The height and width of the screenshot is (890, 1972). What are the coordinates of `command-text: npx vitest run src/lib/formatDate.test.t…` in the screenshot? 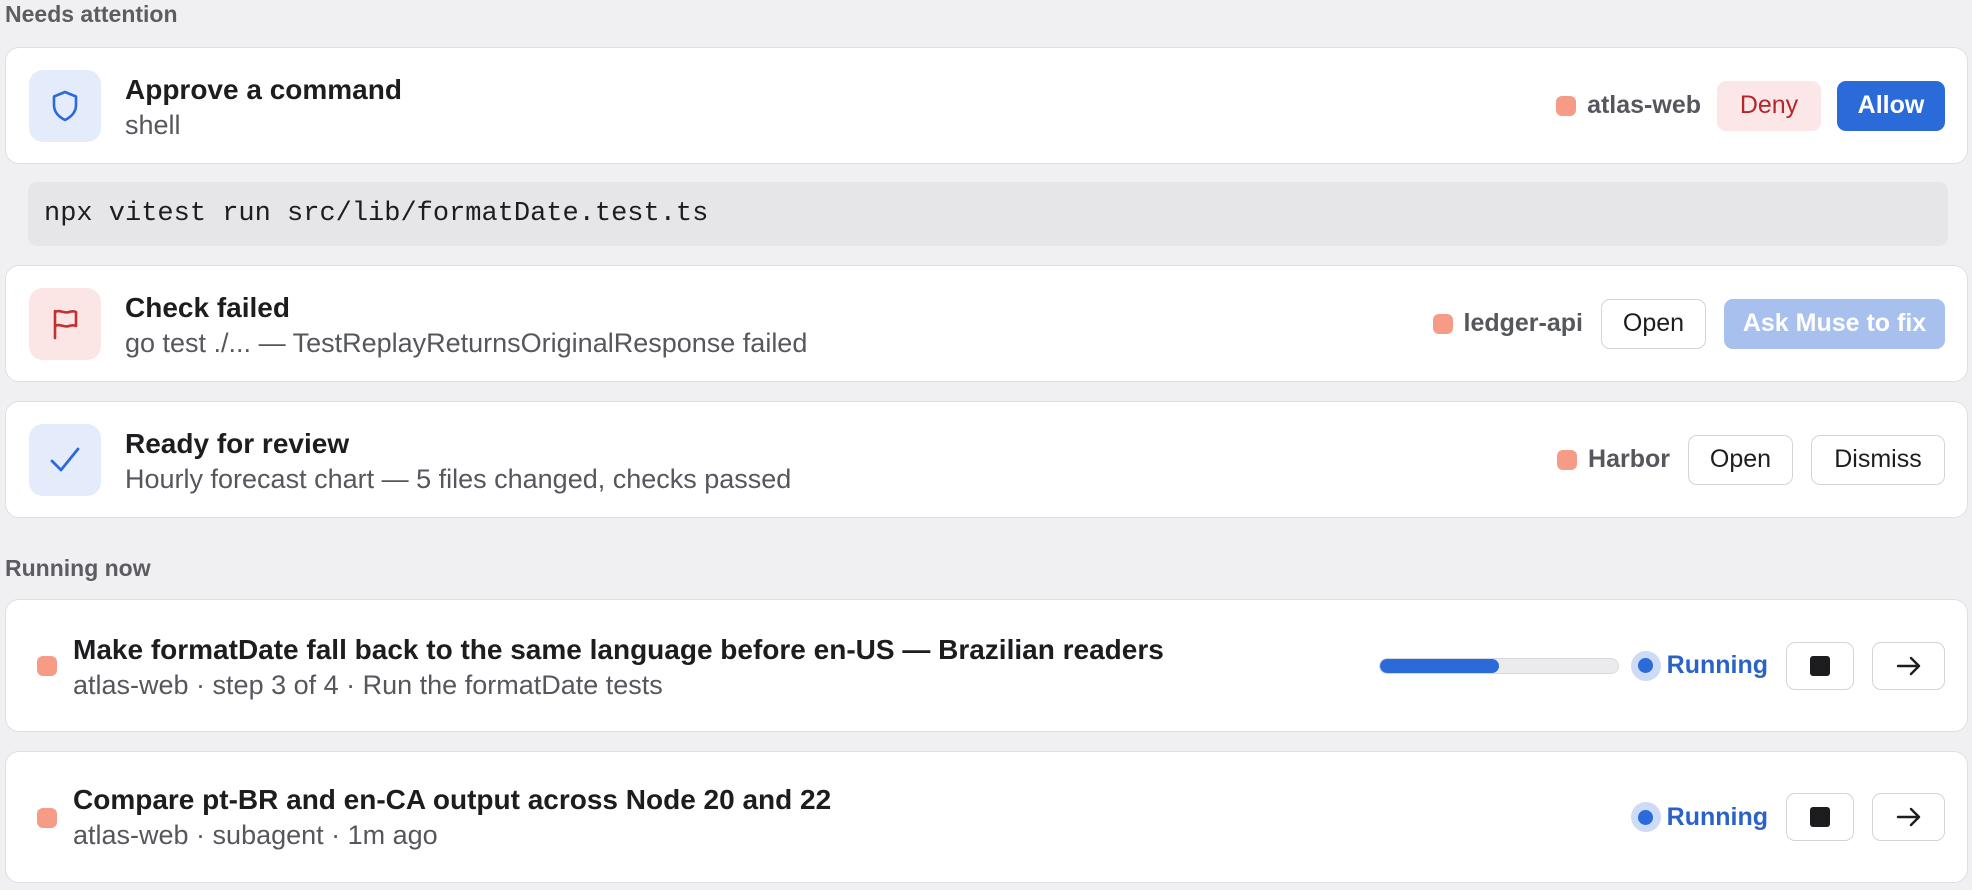 It's located at (376, 214).